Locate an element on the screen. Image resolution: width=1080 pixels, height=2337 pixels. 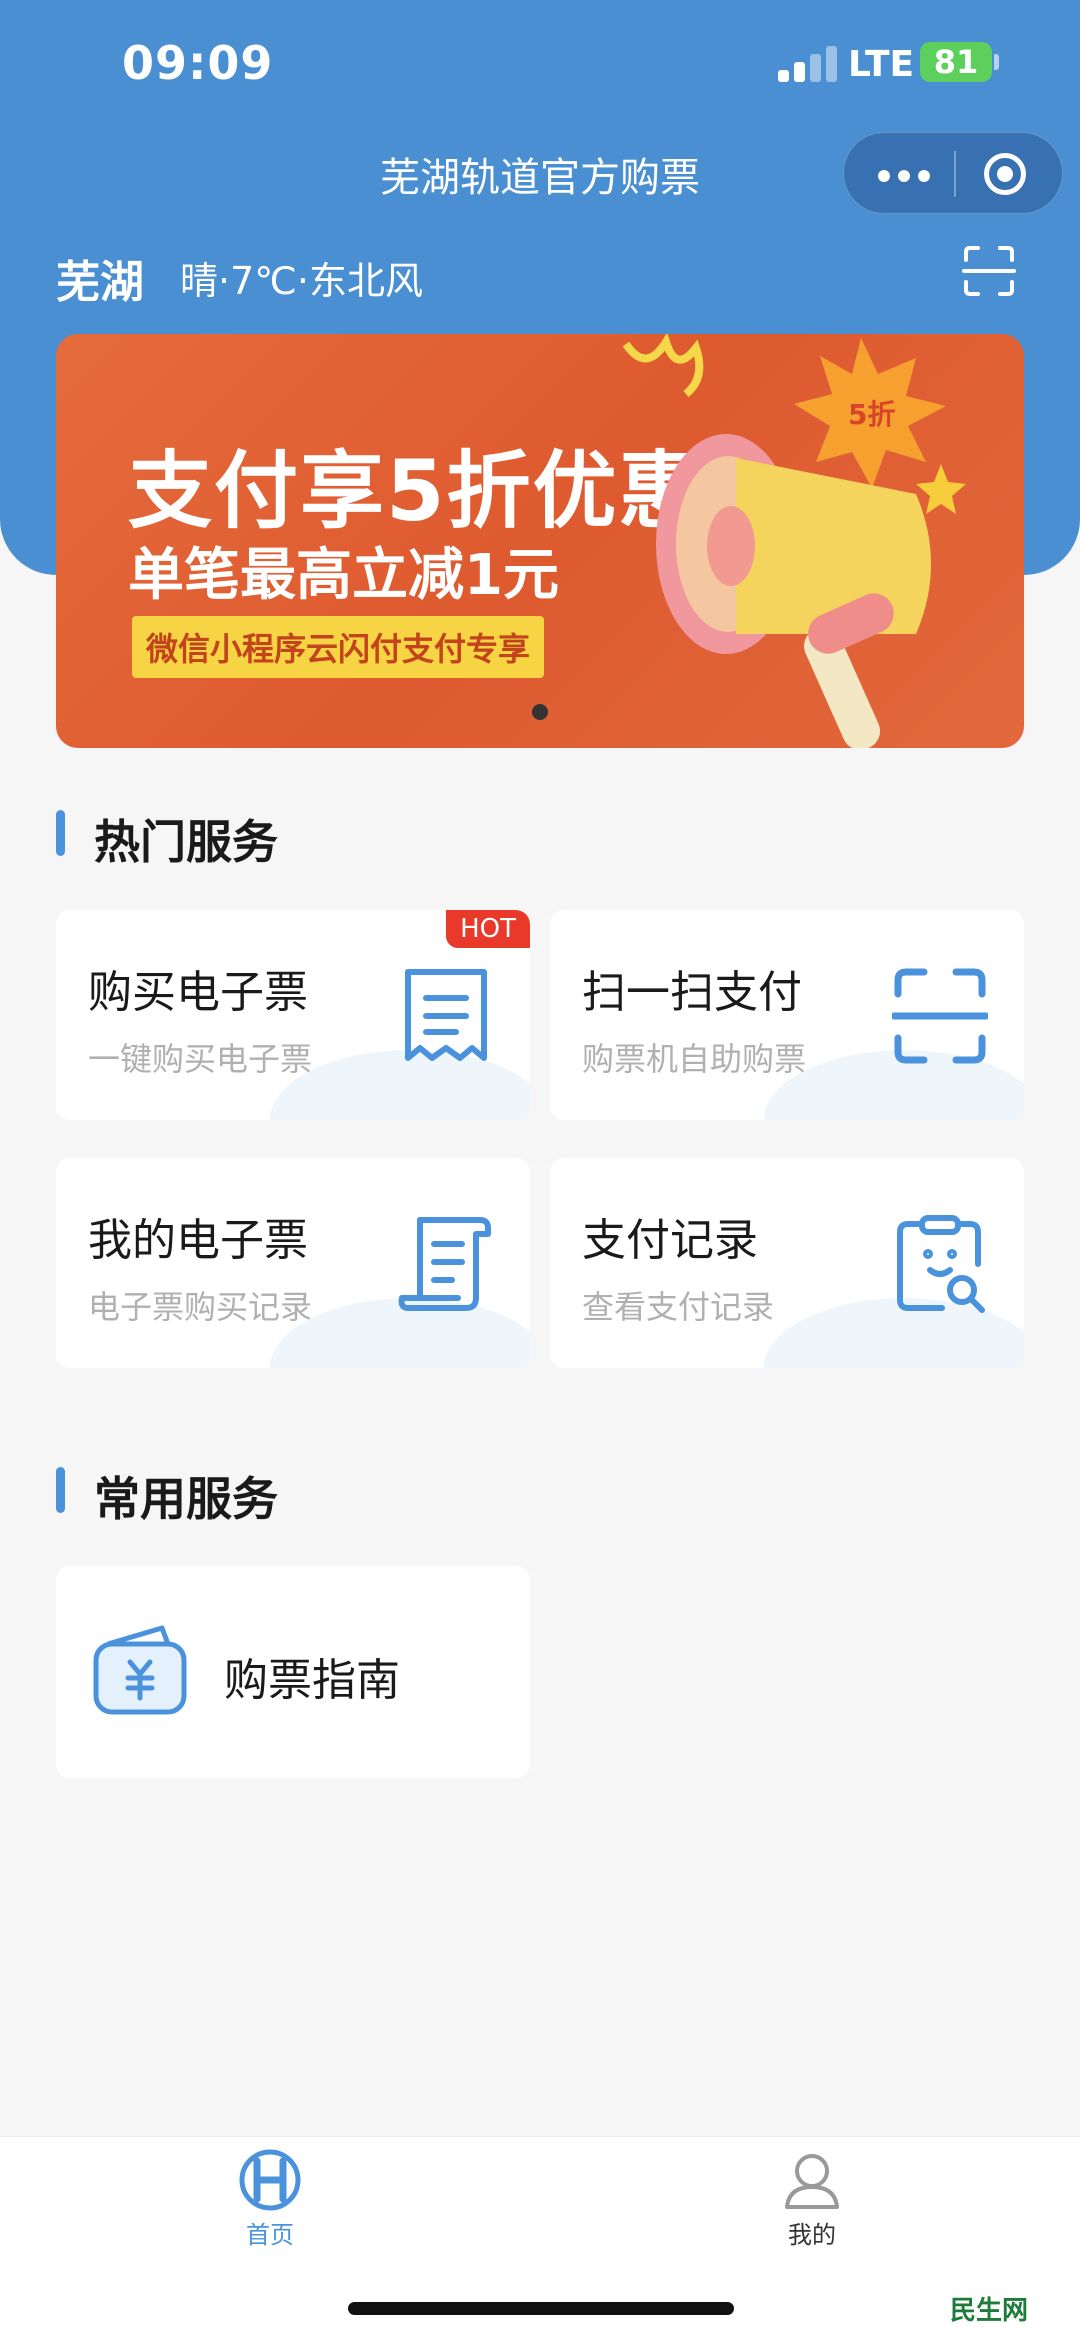
battery-icon: 81 is located at coordinates (956, 62).